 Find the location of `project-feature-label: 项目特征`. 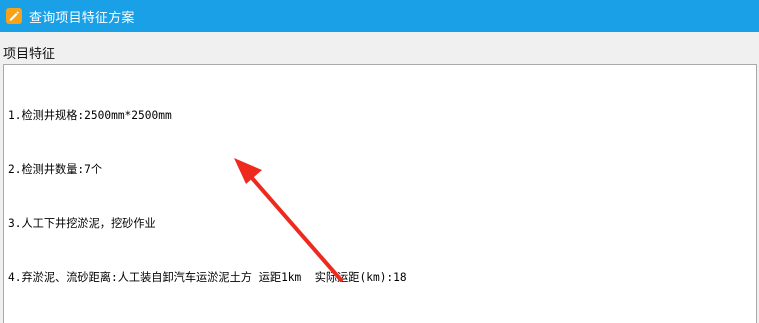

project-feature-label: 项目特征 is located at coordinates (29, 54).